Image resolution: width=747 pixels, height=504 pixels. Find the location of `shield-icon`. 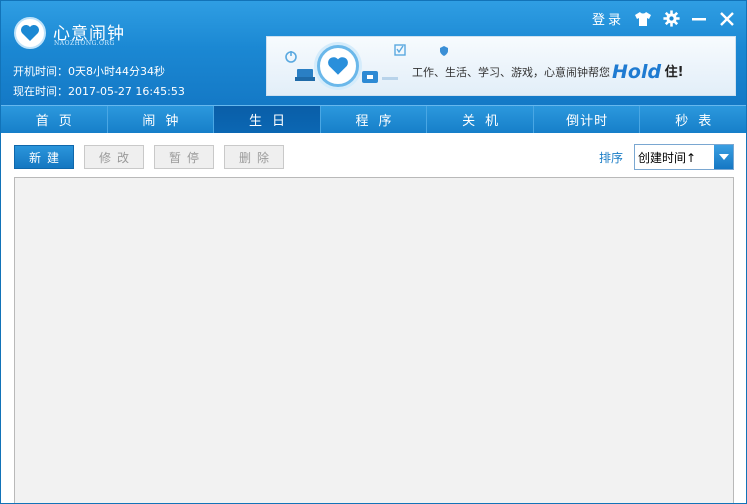

shield-icon is located at coordinates (444, 51).